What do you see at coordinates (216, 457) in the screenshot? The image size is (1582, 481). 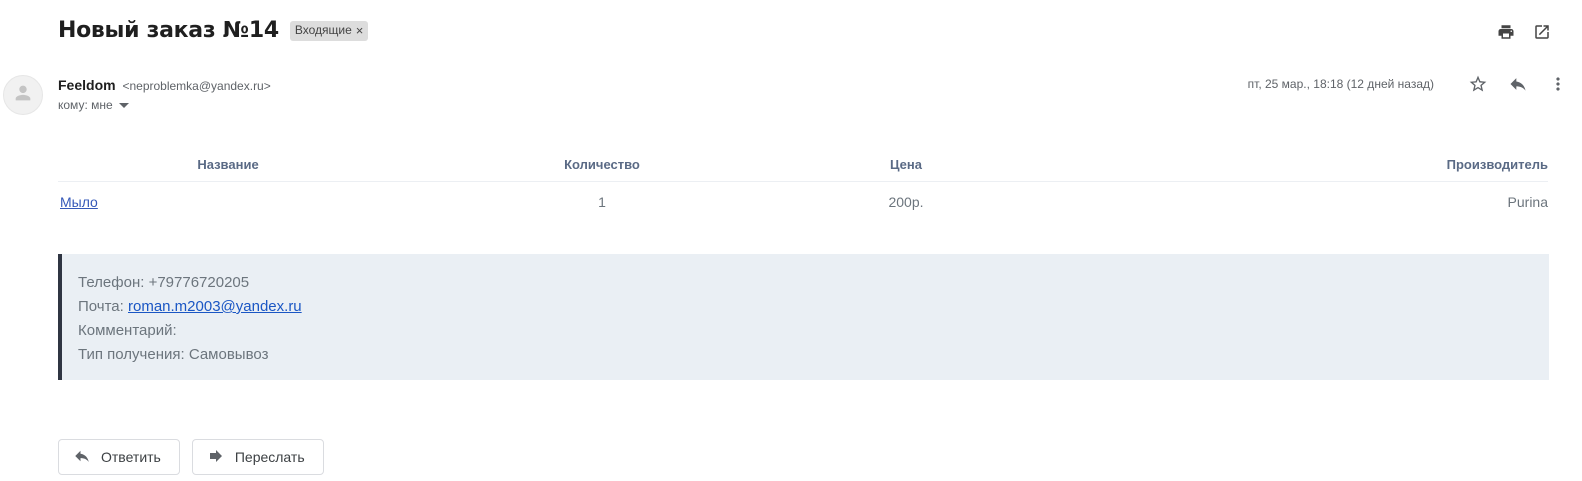 I see `forward-icon` at bounding box center [216, 457].